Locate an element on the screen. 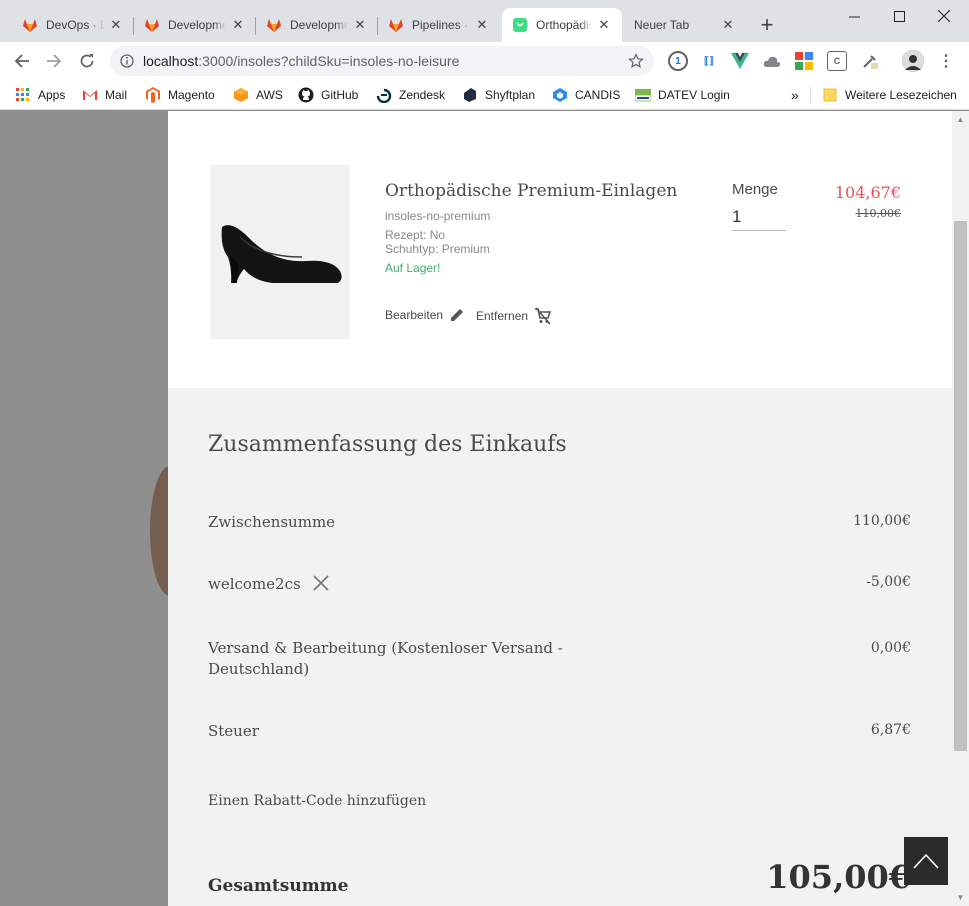 Image resolution: width=969 pixels, height=906 pixels. extension-eyedropper-icon is located at coordinates (870, 61).